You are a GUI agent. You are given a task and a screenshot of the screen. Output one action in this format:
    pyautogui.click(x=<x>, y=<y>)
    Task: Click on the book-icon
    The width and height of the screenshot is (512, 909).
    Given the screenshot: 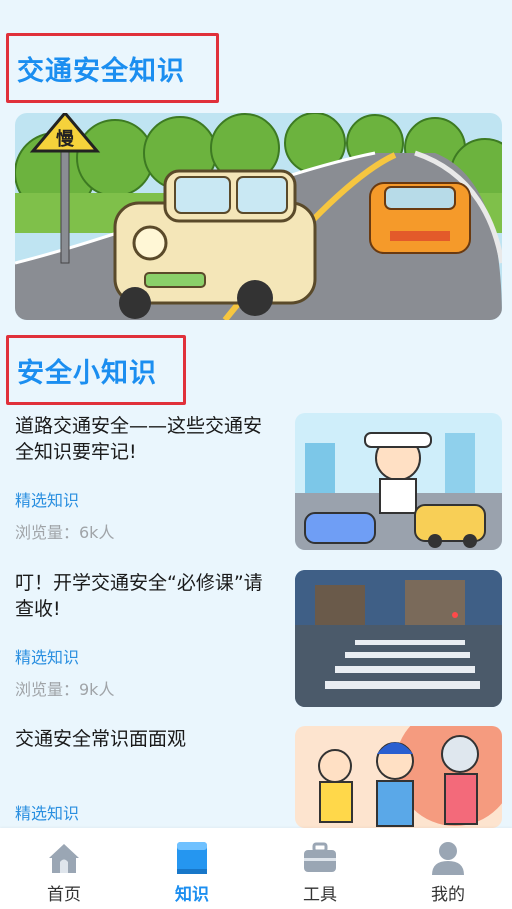 What is the action you would take?
    pyautogui.click(x=192, y=858)
    